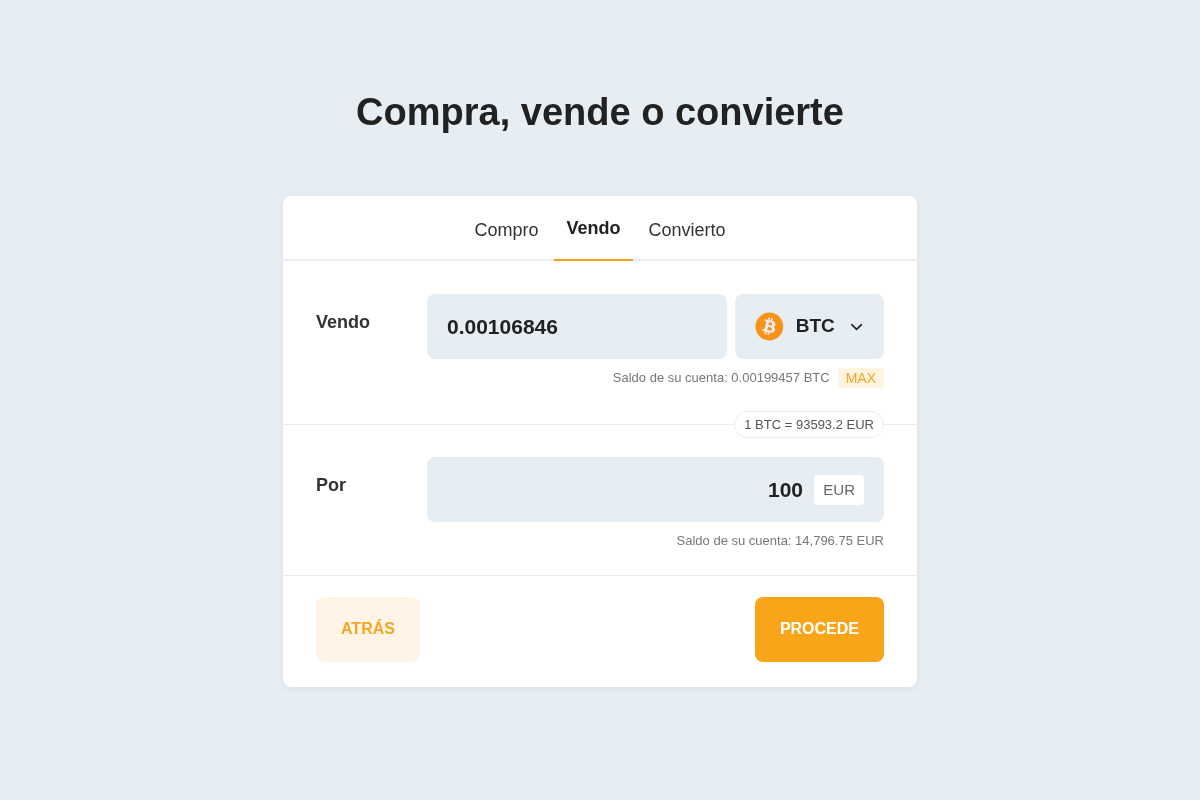 The image size is (1200, 800). I want to click on tab: Convierto, so click(687, 227).